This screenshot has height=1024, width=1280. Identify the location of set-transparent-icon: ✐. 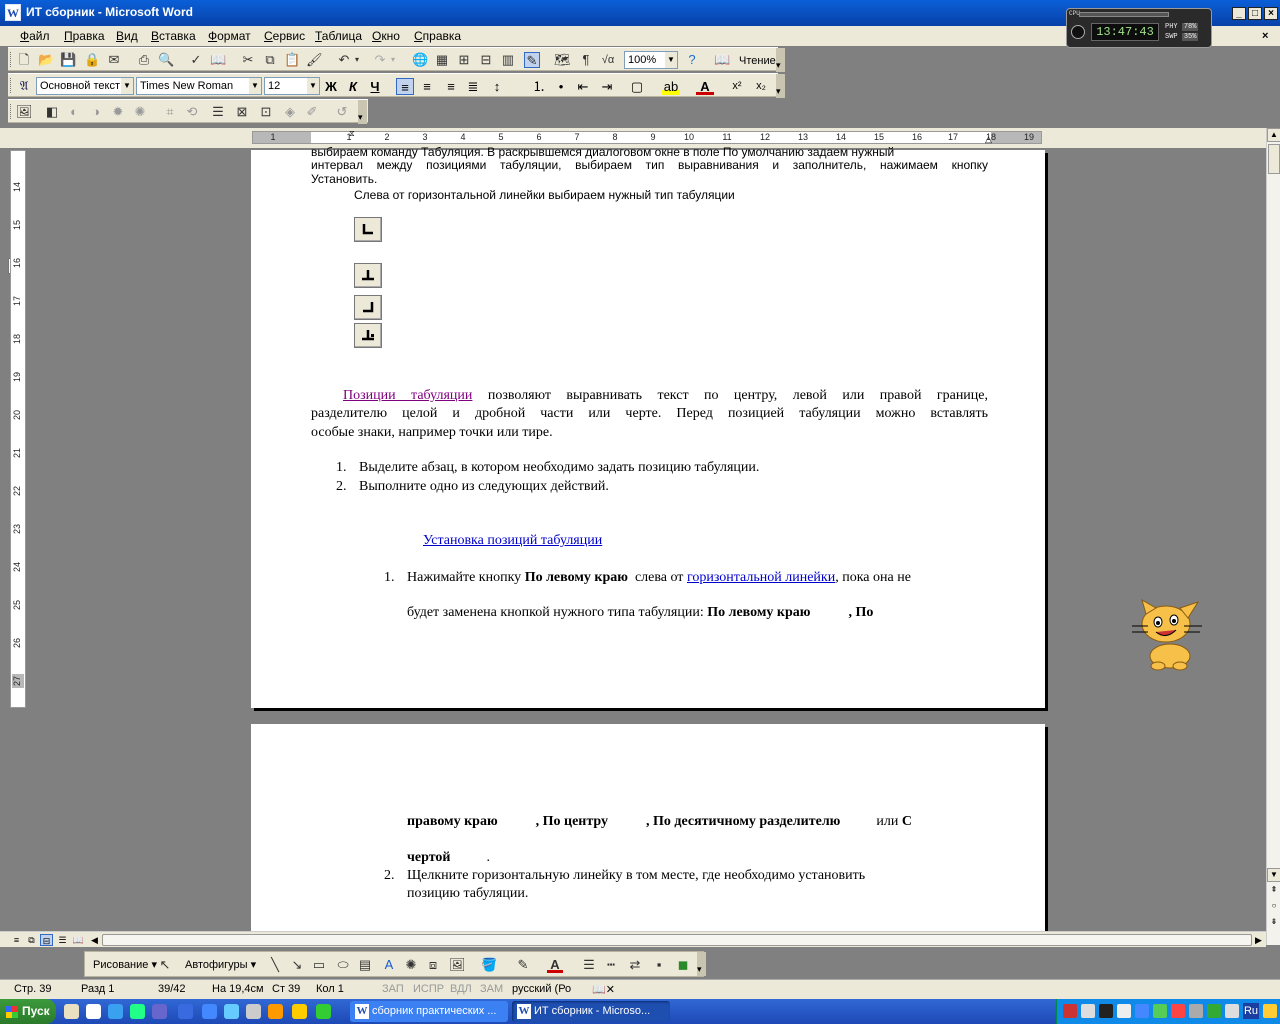
(312, 112).